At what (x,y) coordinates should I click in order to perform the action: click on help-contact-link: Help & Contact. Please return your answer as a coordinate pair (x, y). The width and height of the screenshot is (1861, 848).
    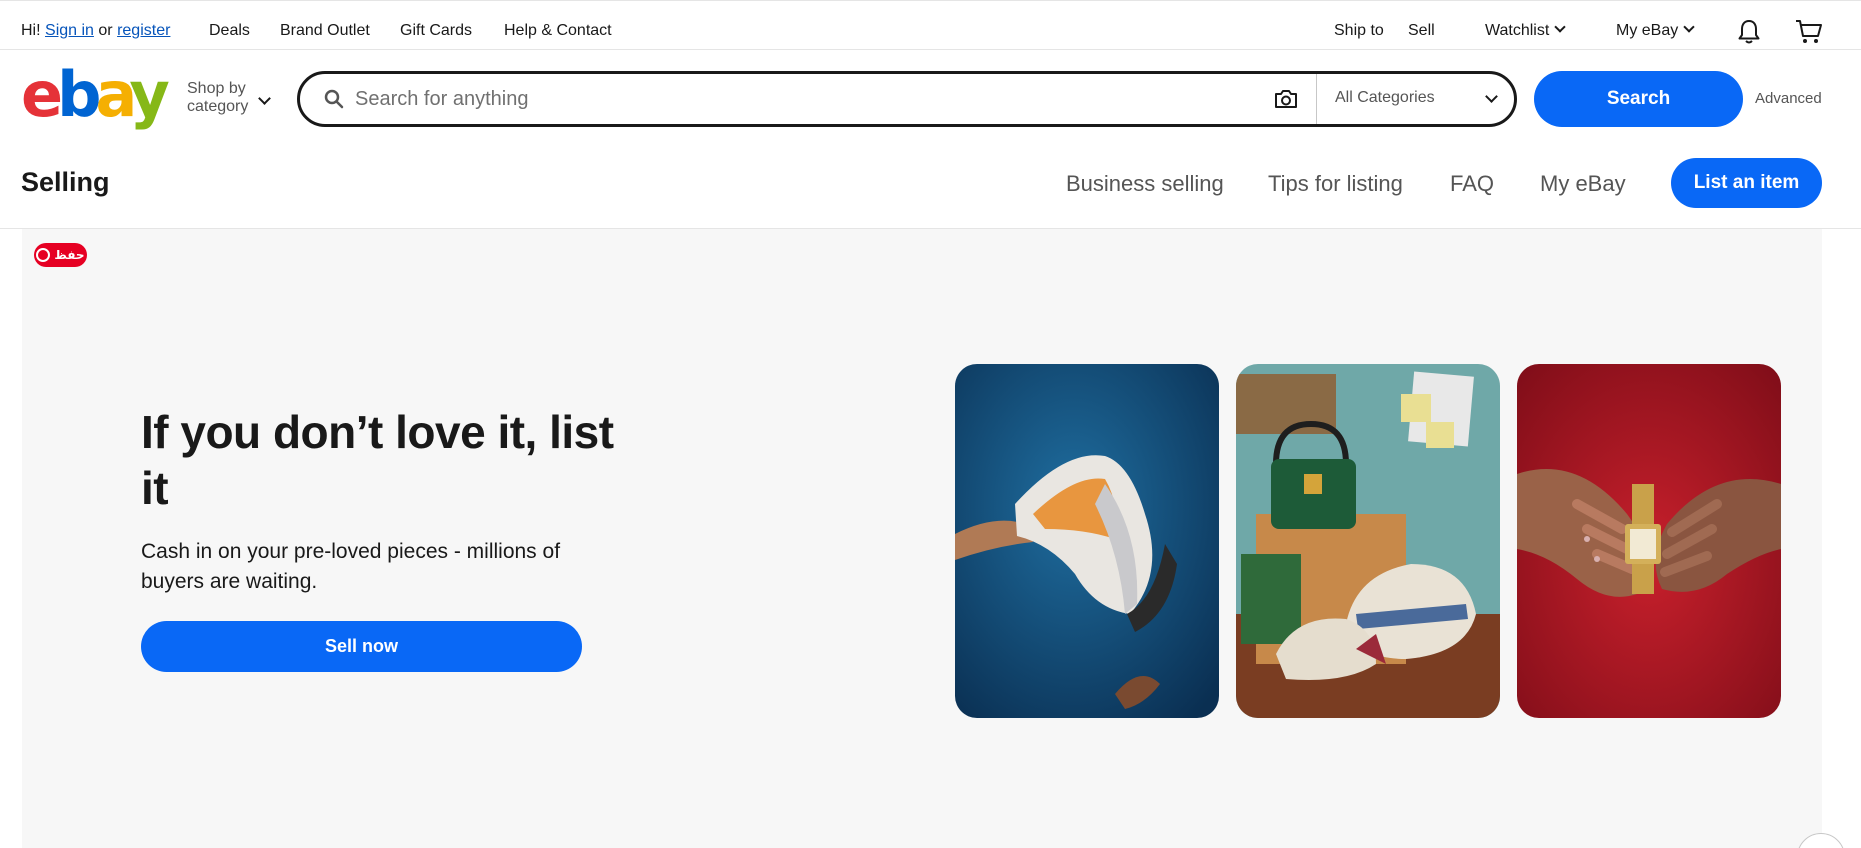
    Looking at the image, I should click on (558, 31).